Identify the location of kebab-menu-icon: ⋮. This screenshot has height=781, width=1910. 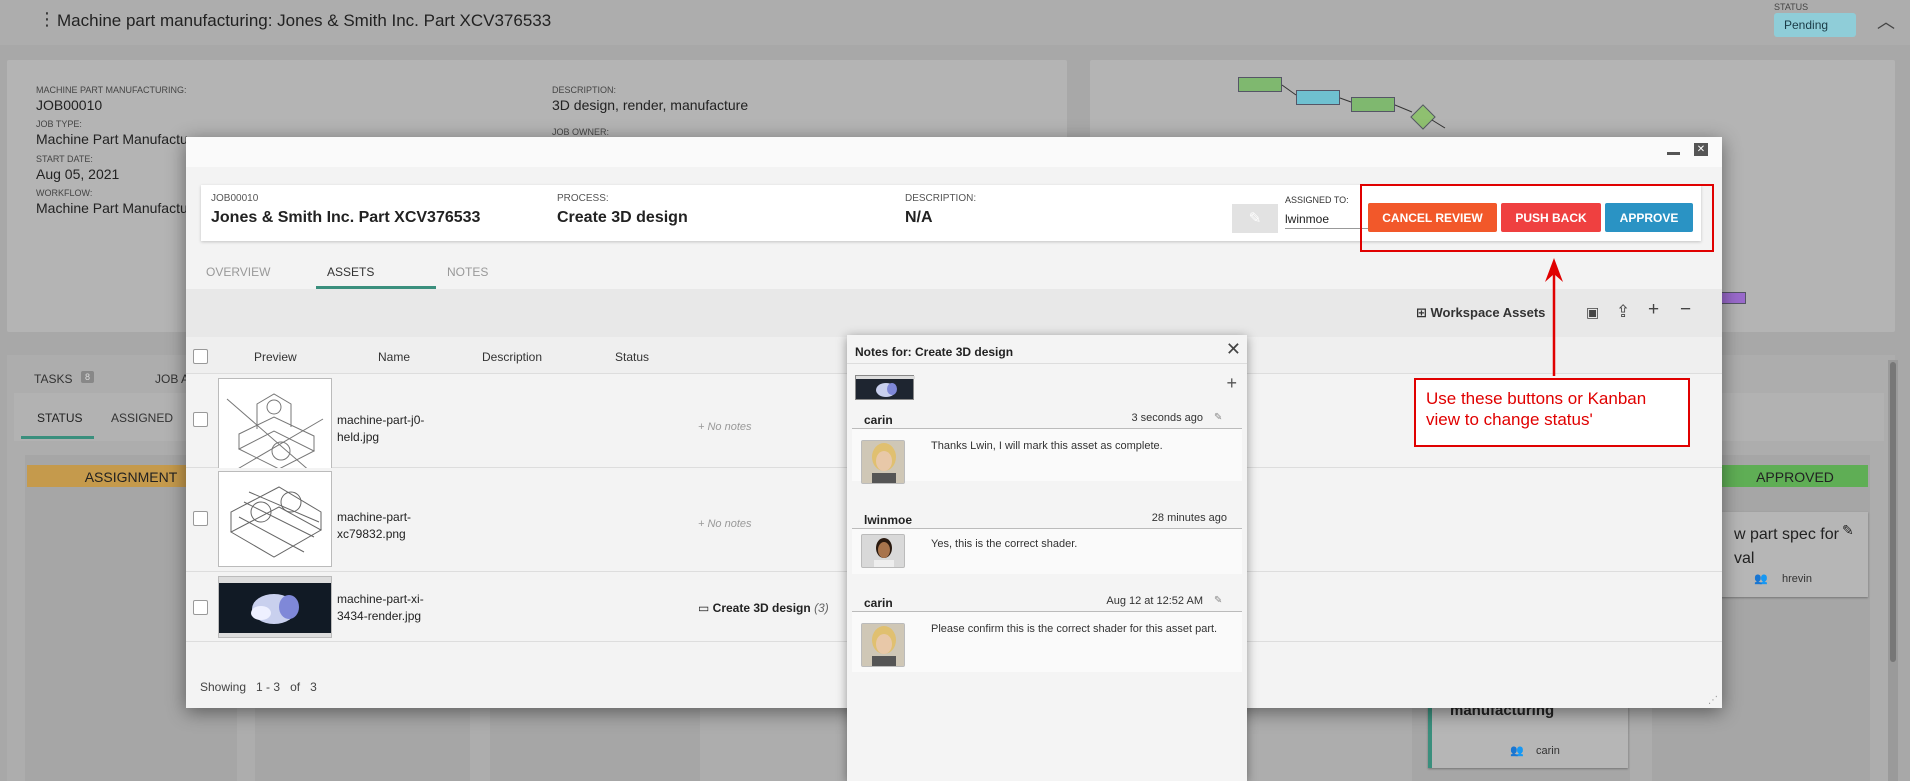
(47, 19).